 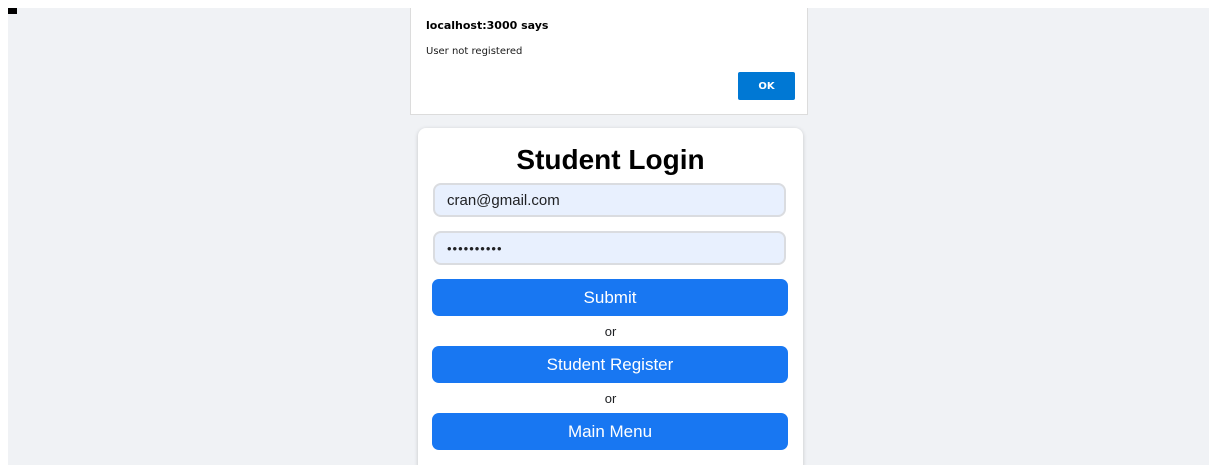 What do you see at coordinates (474, 51) in the screenshot?
I see `alert-message: User not registered` at bounding box center [474, 51].